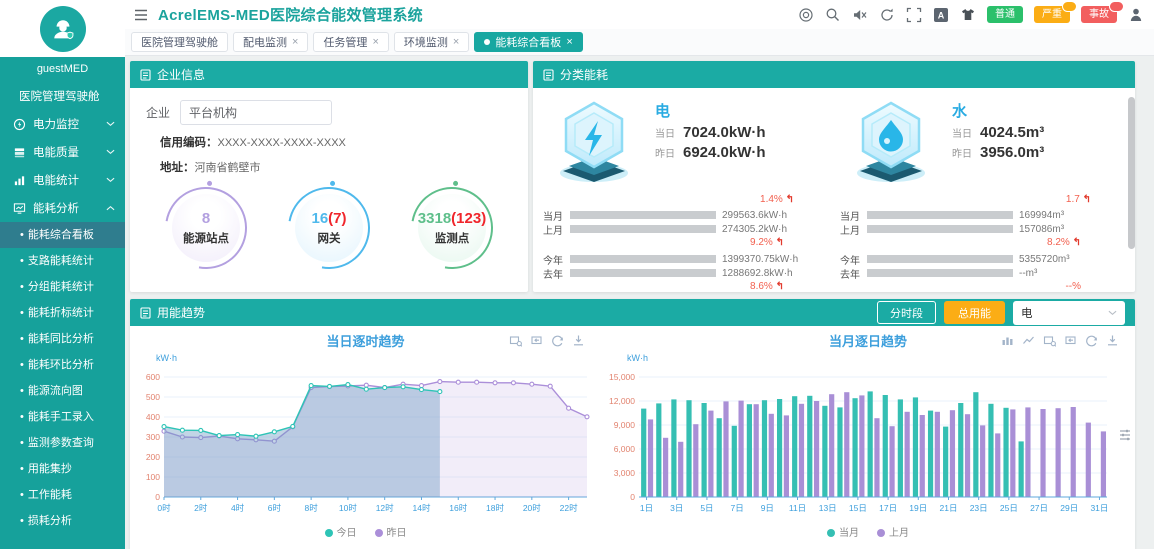  What do you see at coordinates (62, 339) in the screenshot?
I see `sidebar-subitem-5: • 能耗同比分析` at bounding box center [62, 339].